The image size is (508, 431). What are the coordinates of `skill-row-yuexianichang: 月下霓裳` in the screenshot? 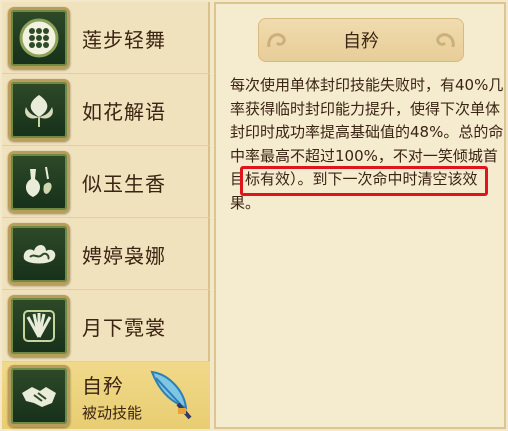 It's located at (106, 326).